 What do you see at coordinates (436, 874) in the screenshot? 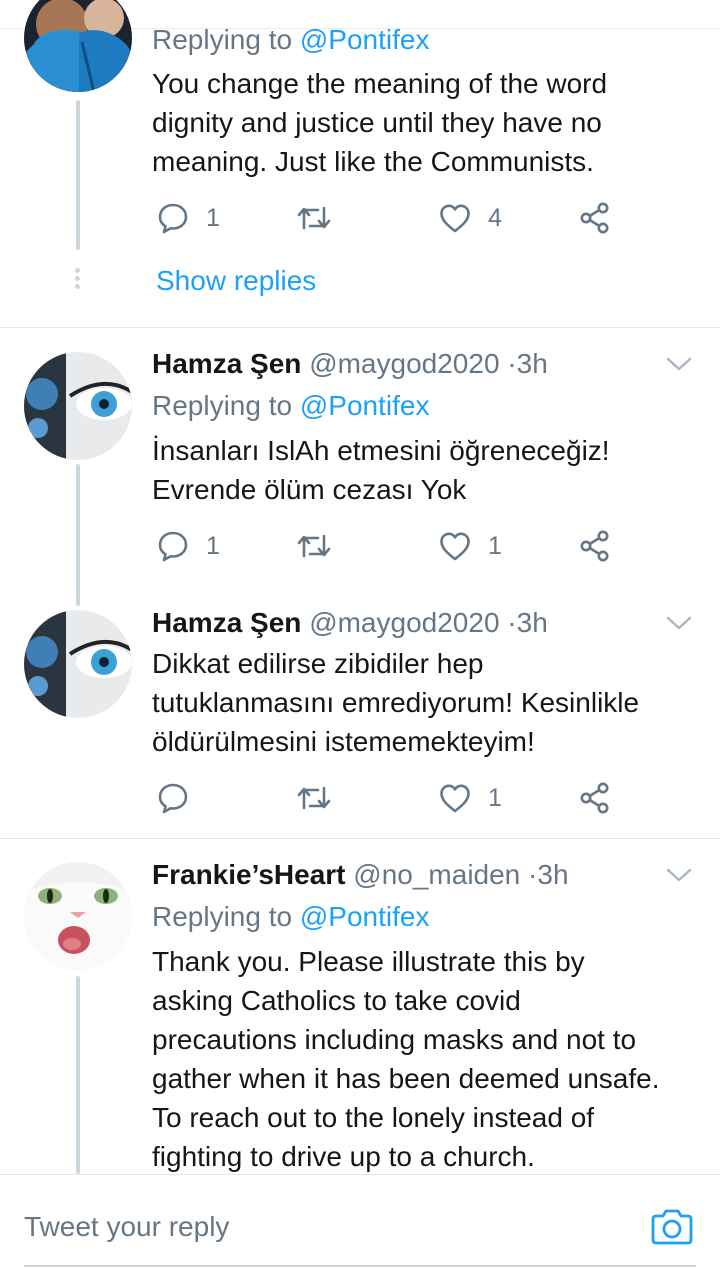
I see `user-handle: @no_maiden` at bounding box center [436, 874].